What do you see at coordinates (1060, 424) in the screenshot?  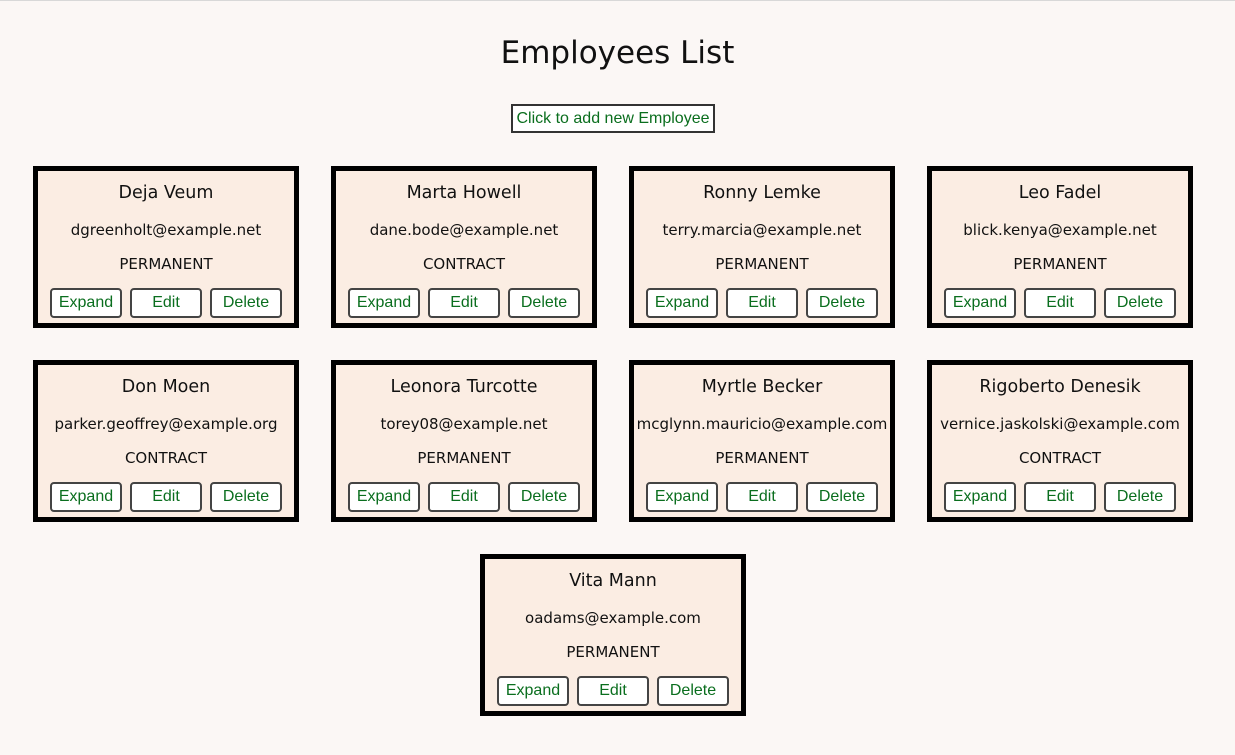 I see `employee-email: vernice.jaskolski@example.com` at bounding box center [1060, 424].